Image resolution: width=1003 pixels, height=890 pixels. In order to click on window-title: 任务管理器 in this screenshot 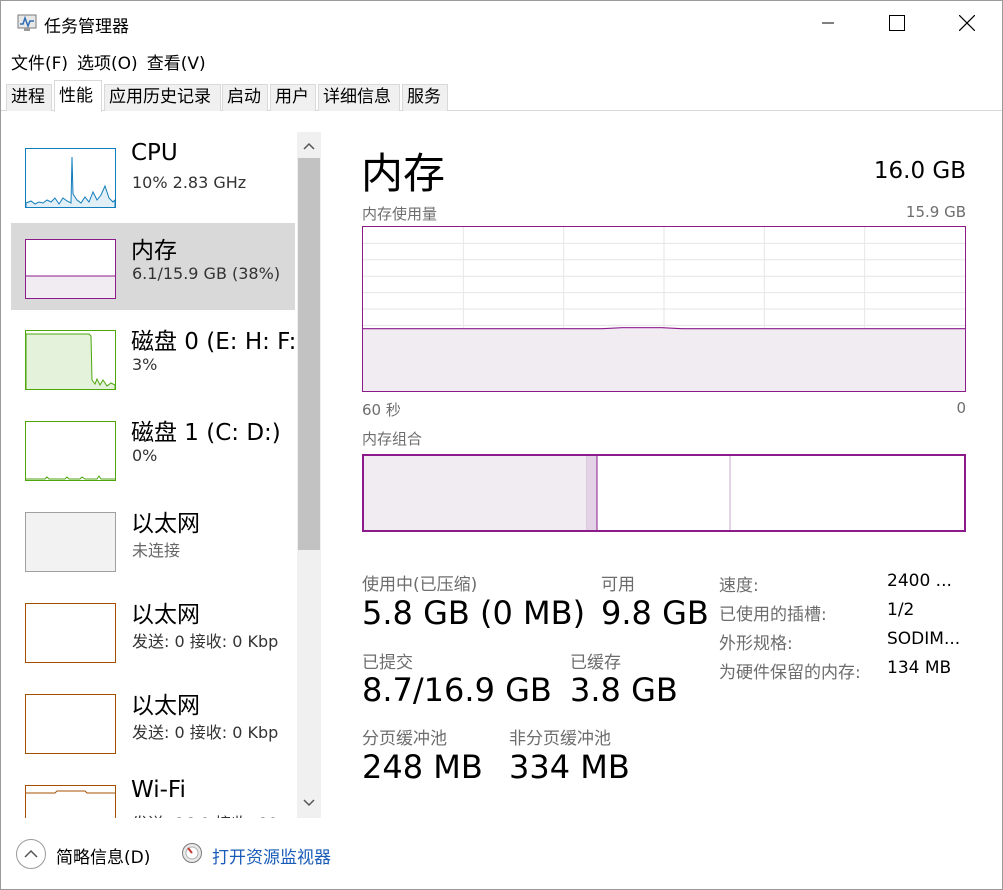, I will do `click(86, 27)`.